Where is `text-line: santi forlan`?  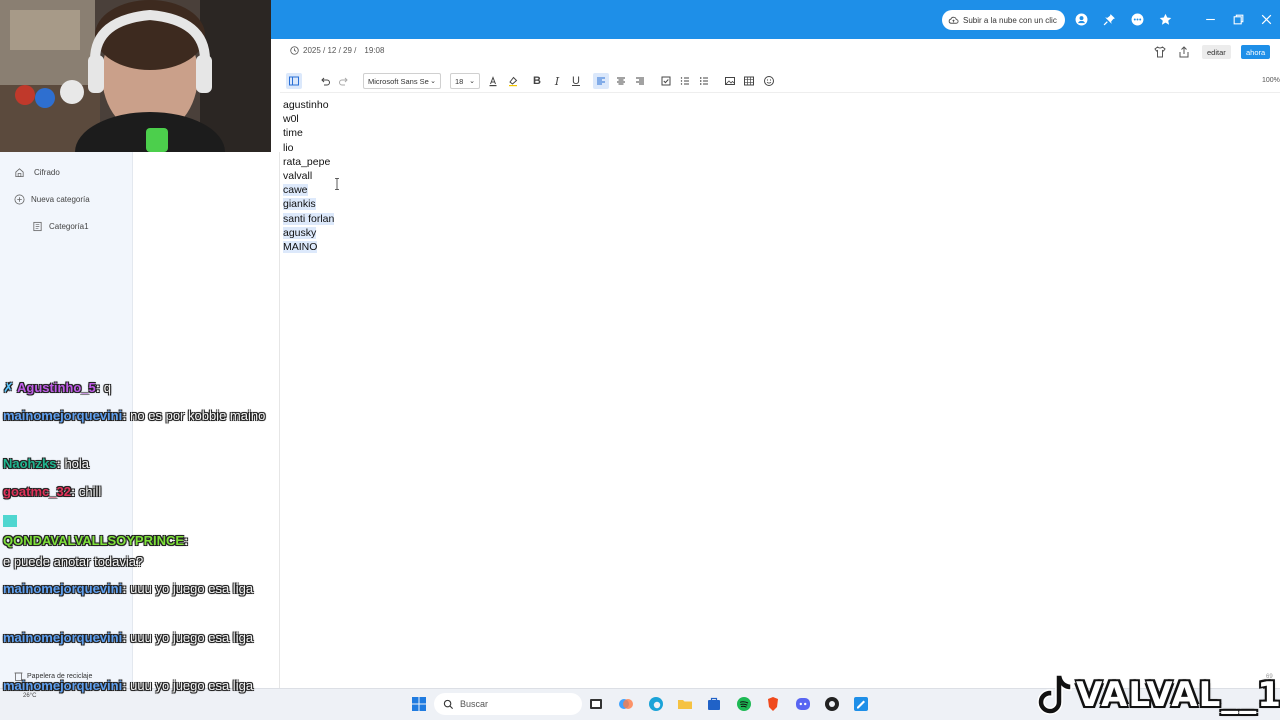 text-line: santi forlan is located at coordinates (309, 219).